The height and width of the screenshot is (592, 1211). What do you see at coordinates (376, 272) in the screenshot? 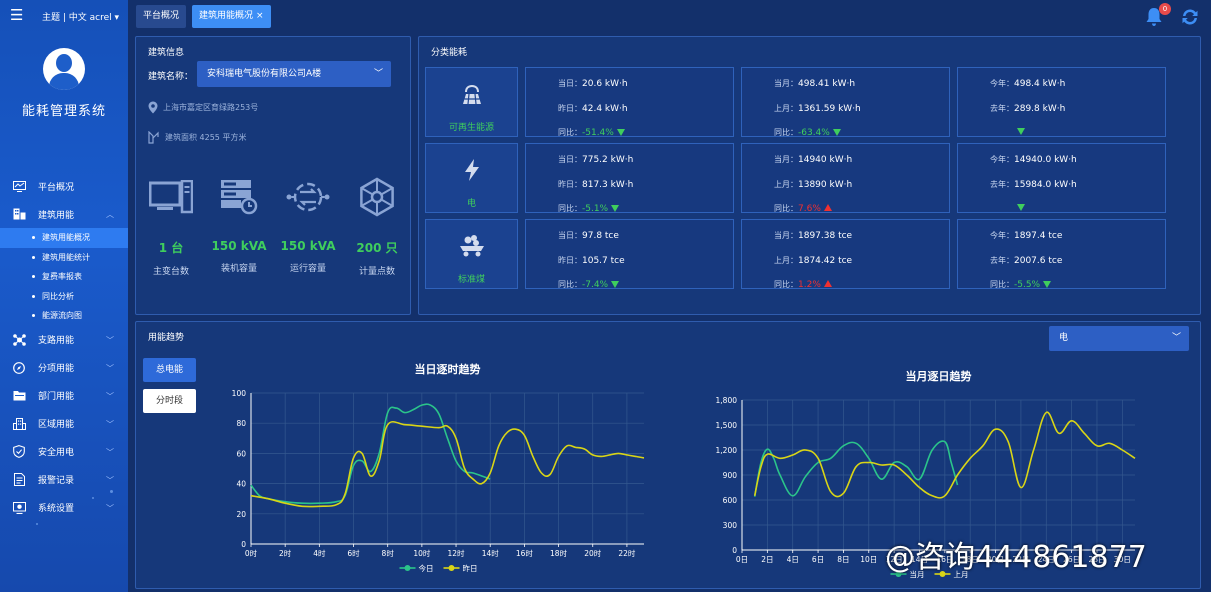
I see `stat-label: 计量点数` at bounding box center [376, 272].